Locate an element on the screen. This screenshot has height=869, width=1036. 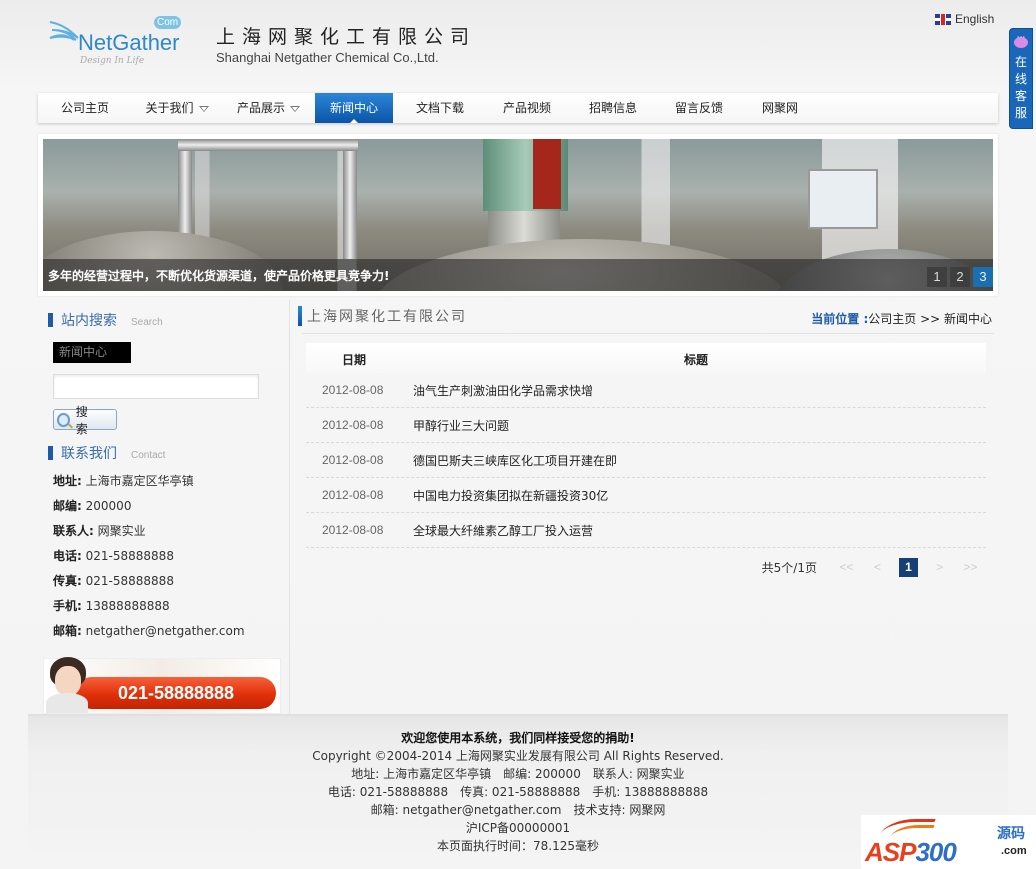
logo-brand: NetGather is located at coordinates (129, 42).